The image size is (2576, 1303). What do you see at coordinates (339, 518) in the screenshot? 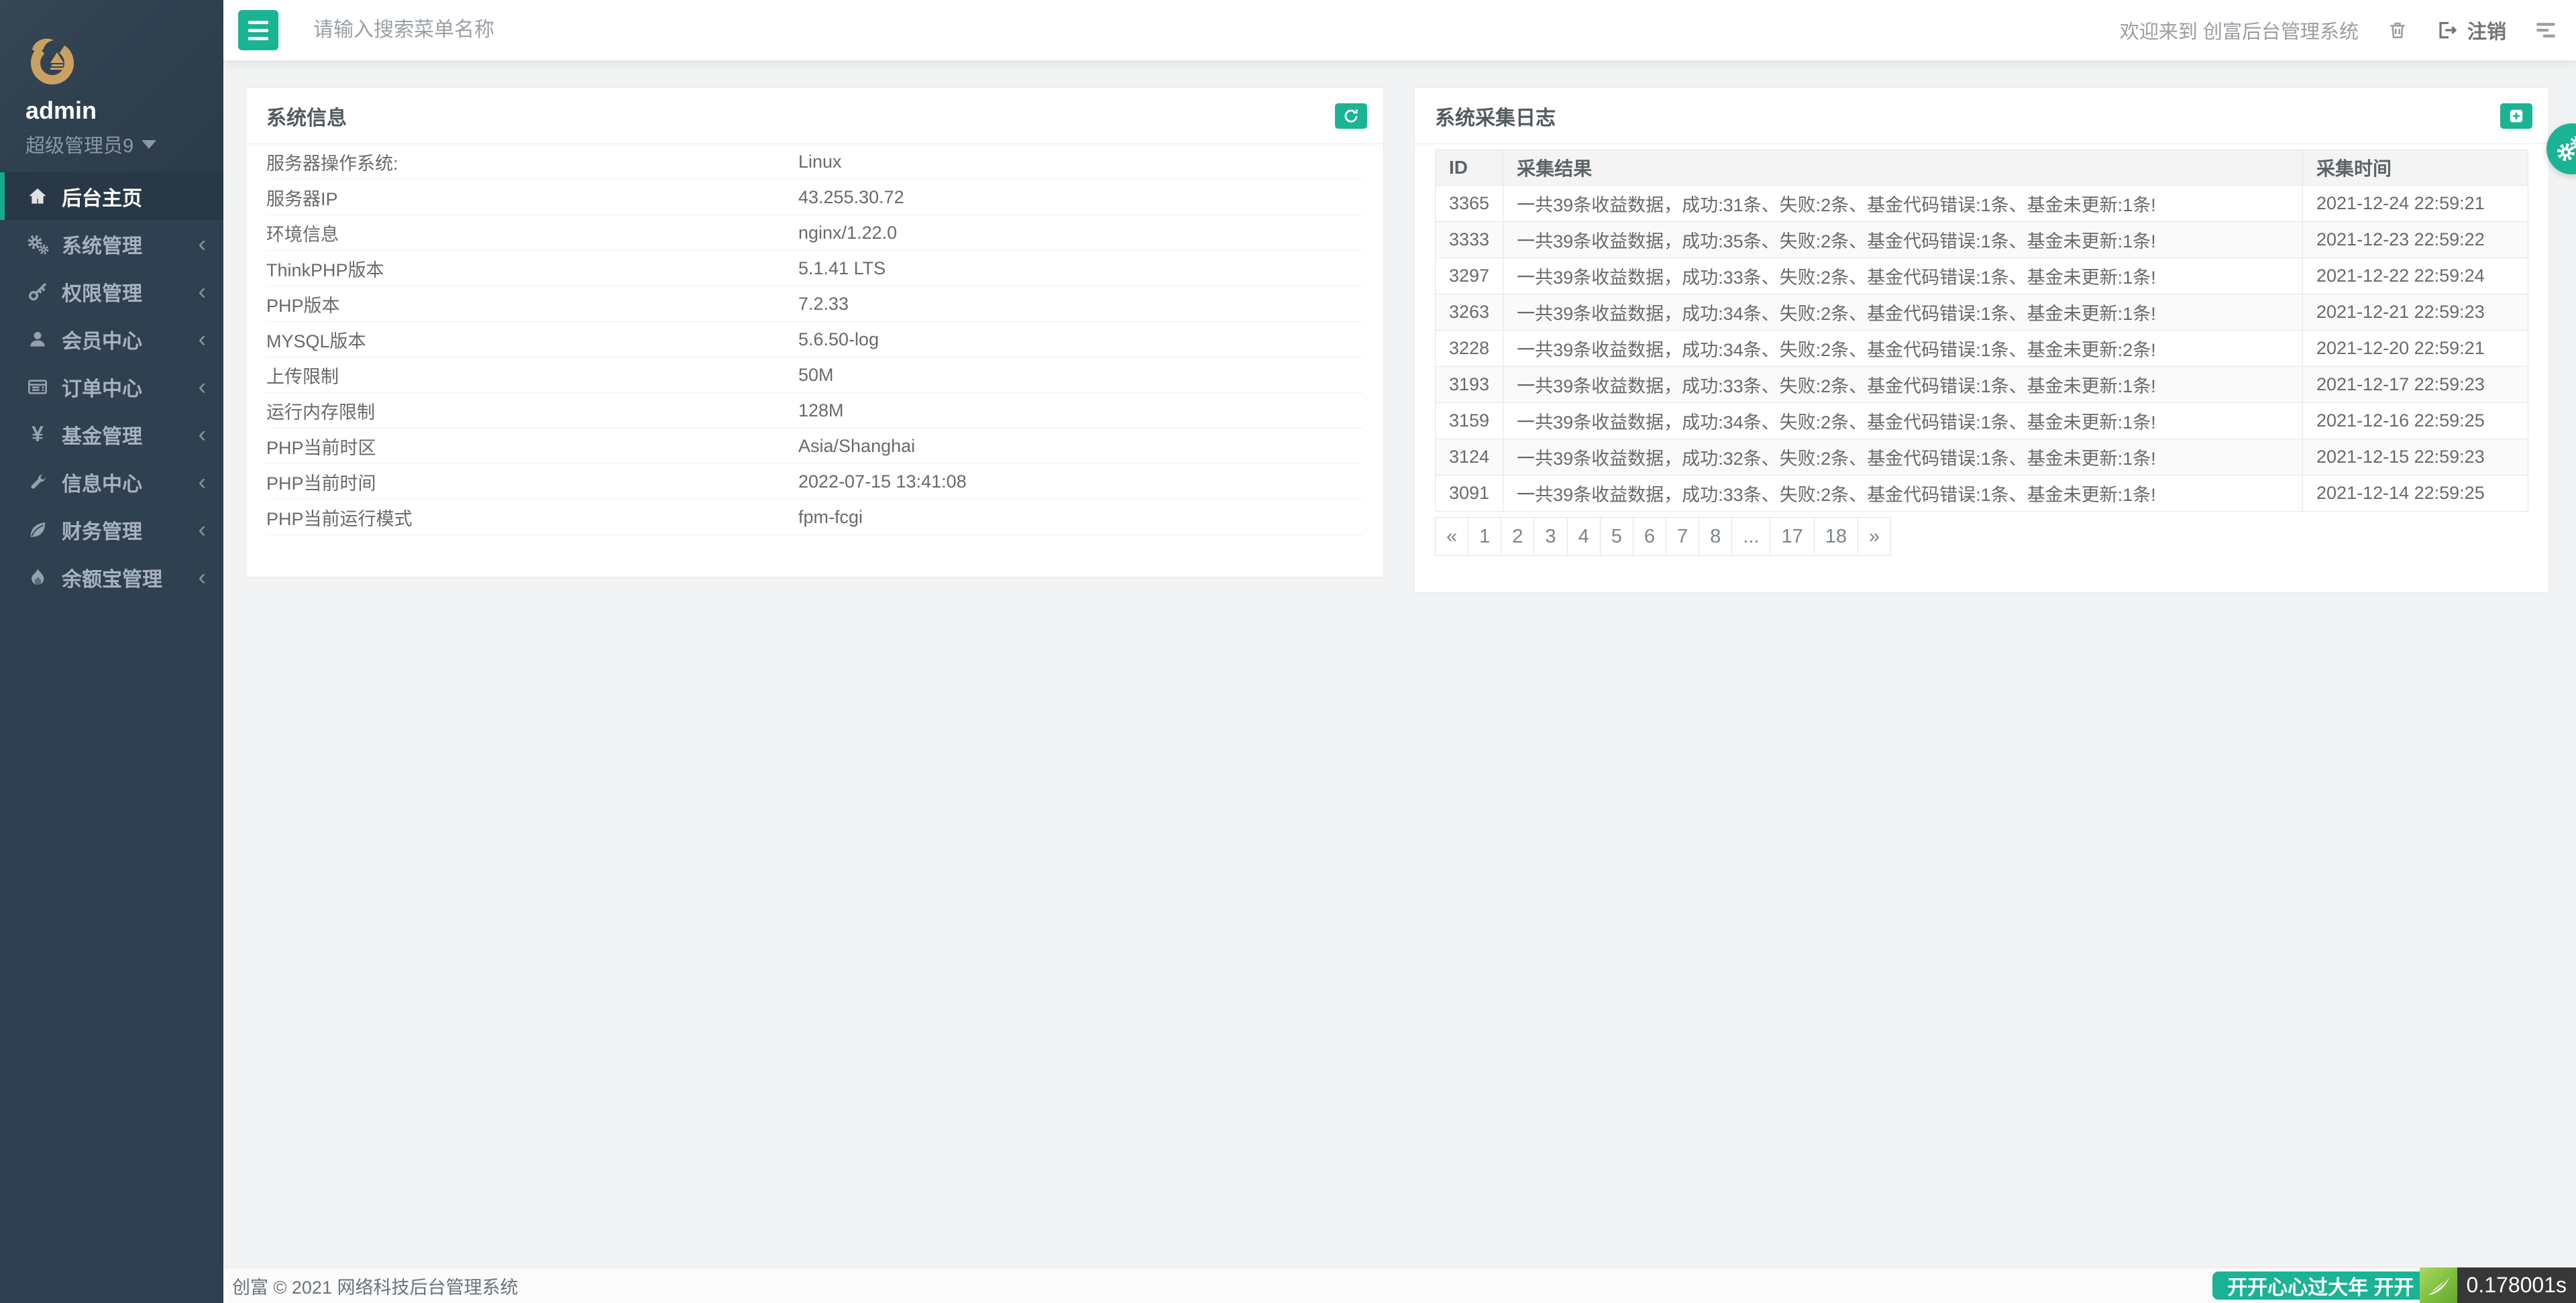
I see `info-label: PHP当前运行模式` at bounding box center [339, 518].